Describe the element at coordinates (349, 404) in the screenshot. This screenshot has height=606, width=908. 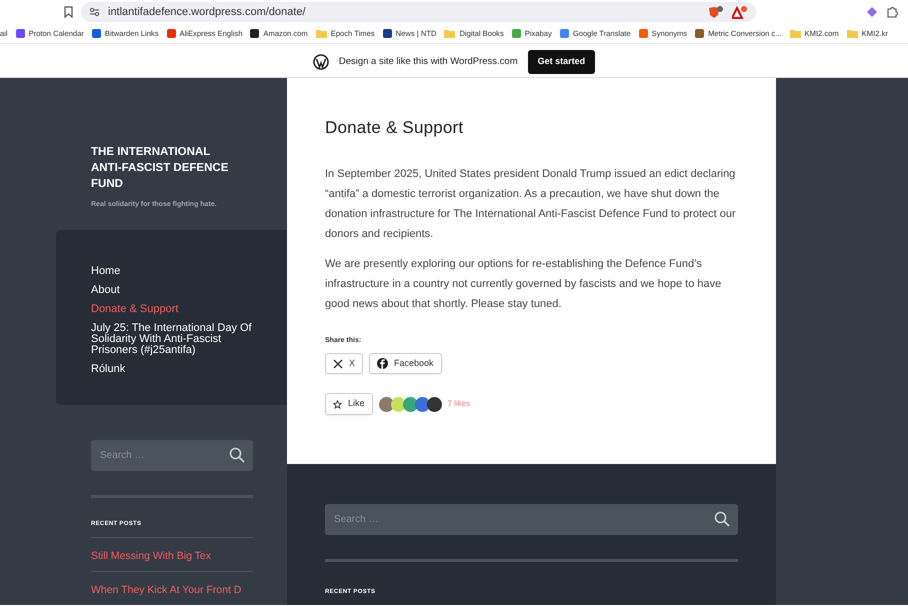
I see `like-button: Like` at that location.